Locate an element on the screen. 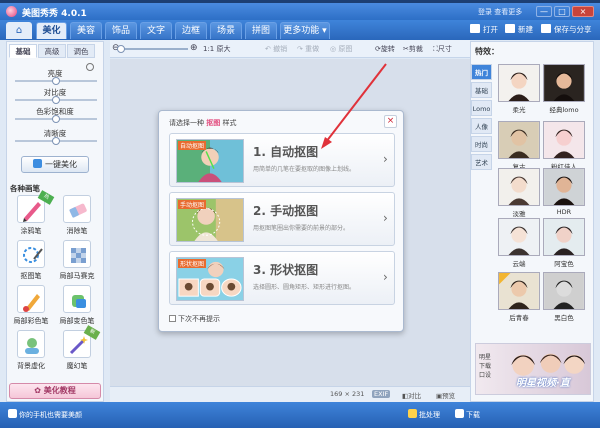  beautify-tutorial-button: ✿ 美化教程 is located at coordinates (55, 391).